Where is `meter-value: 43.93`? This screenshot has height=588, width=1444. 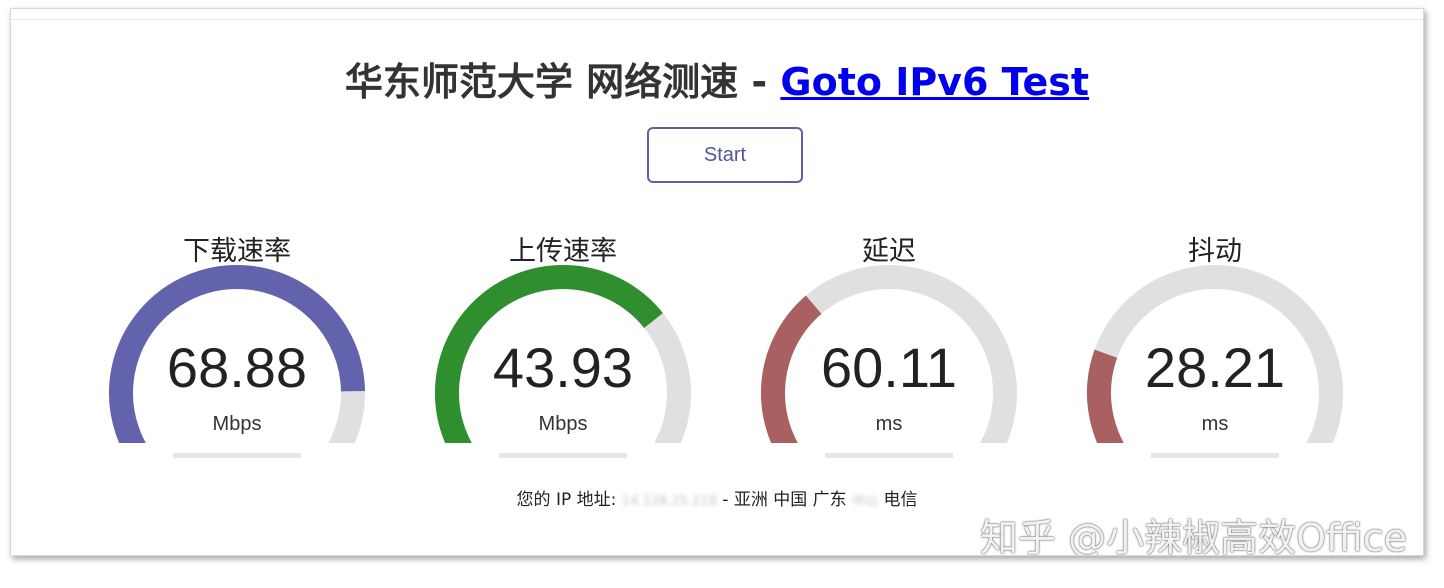 meter-value: 43.93 is located at coordinates (563, 367).